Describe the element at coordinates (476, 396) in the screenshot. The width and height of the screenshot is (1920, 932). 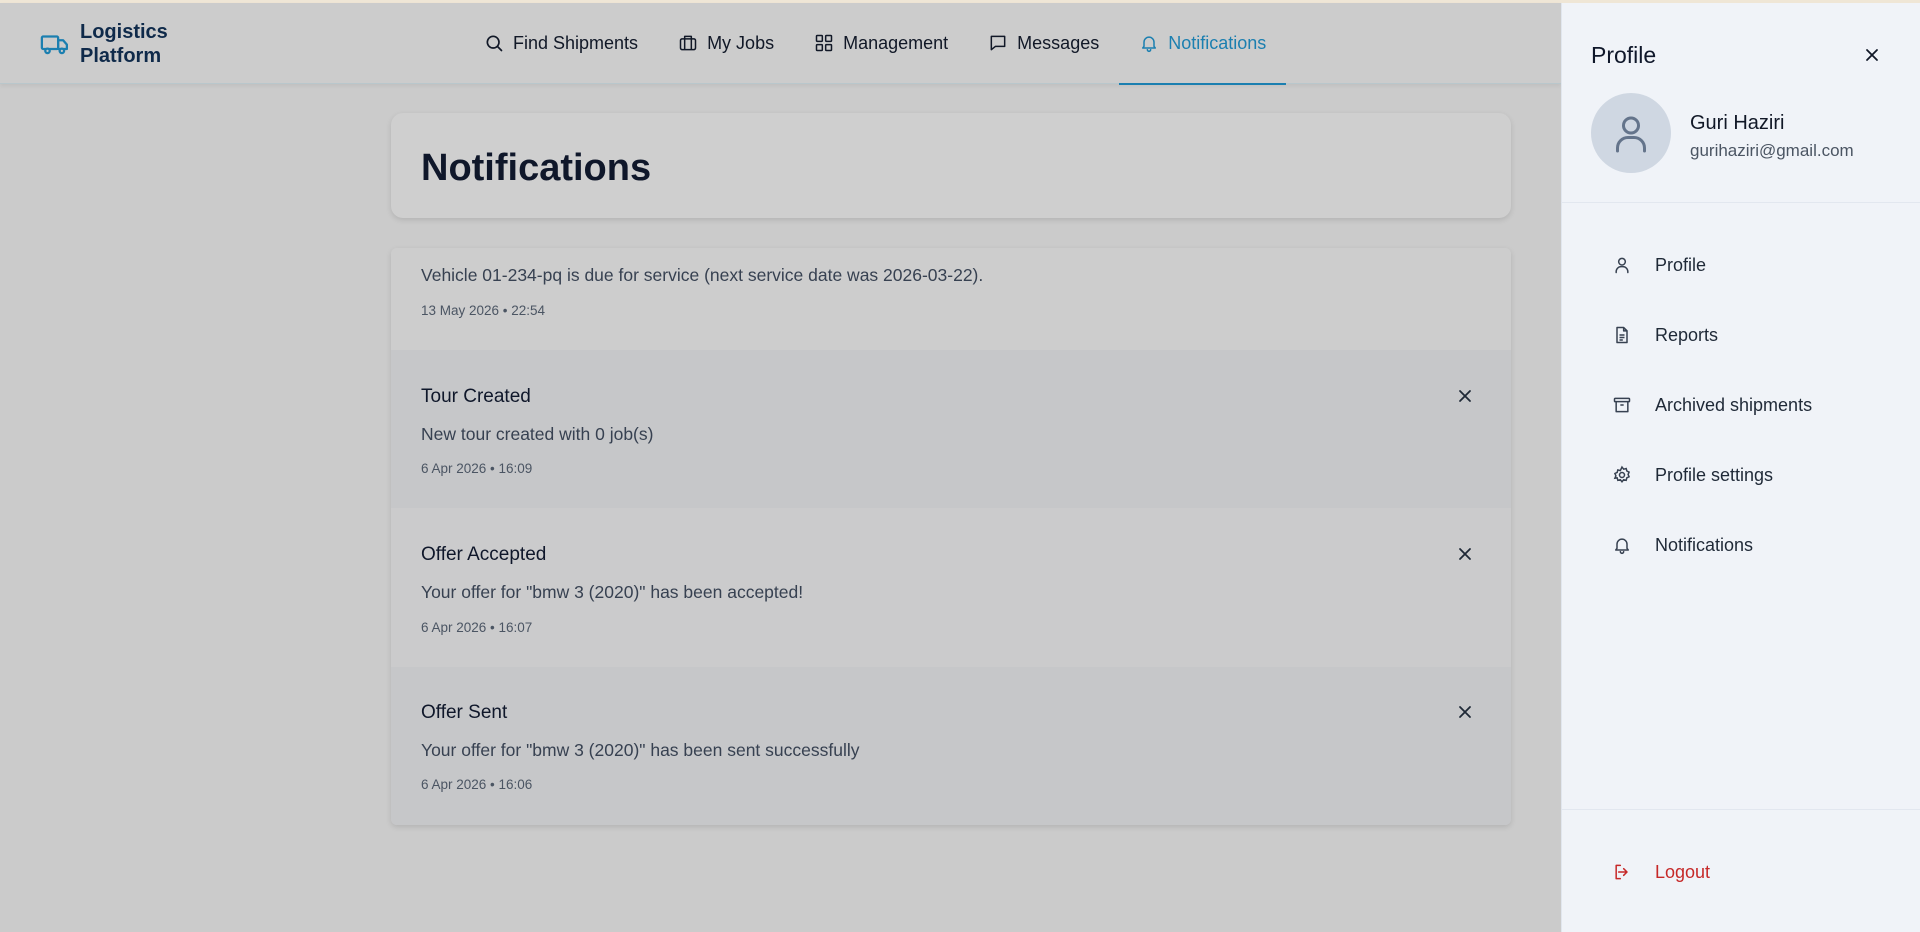
I see `notification-title: Tour Created` at that location.